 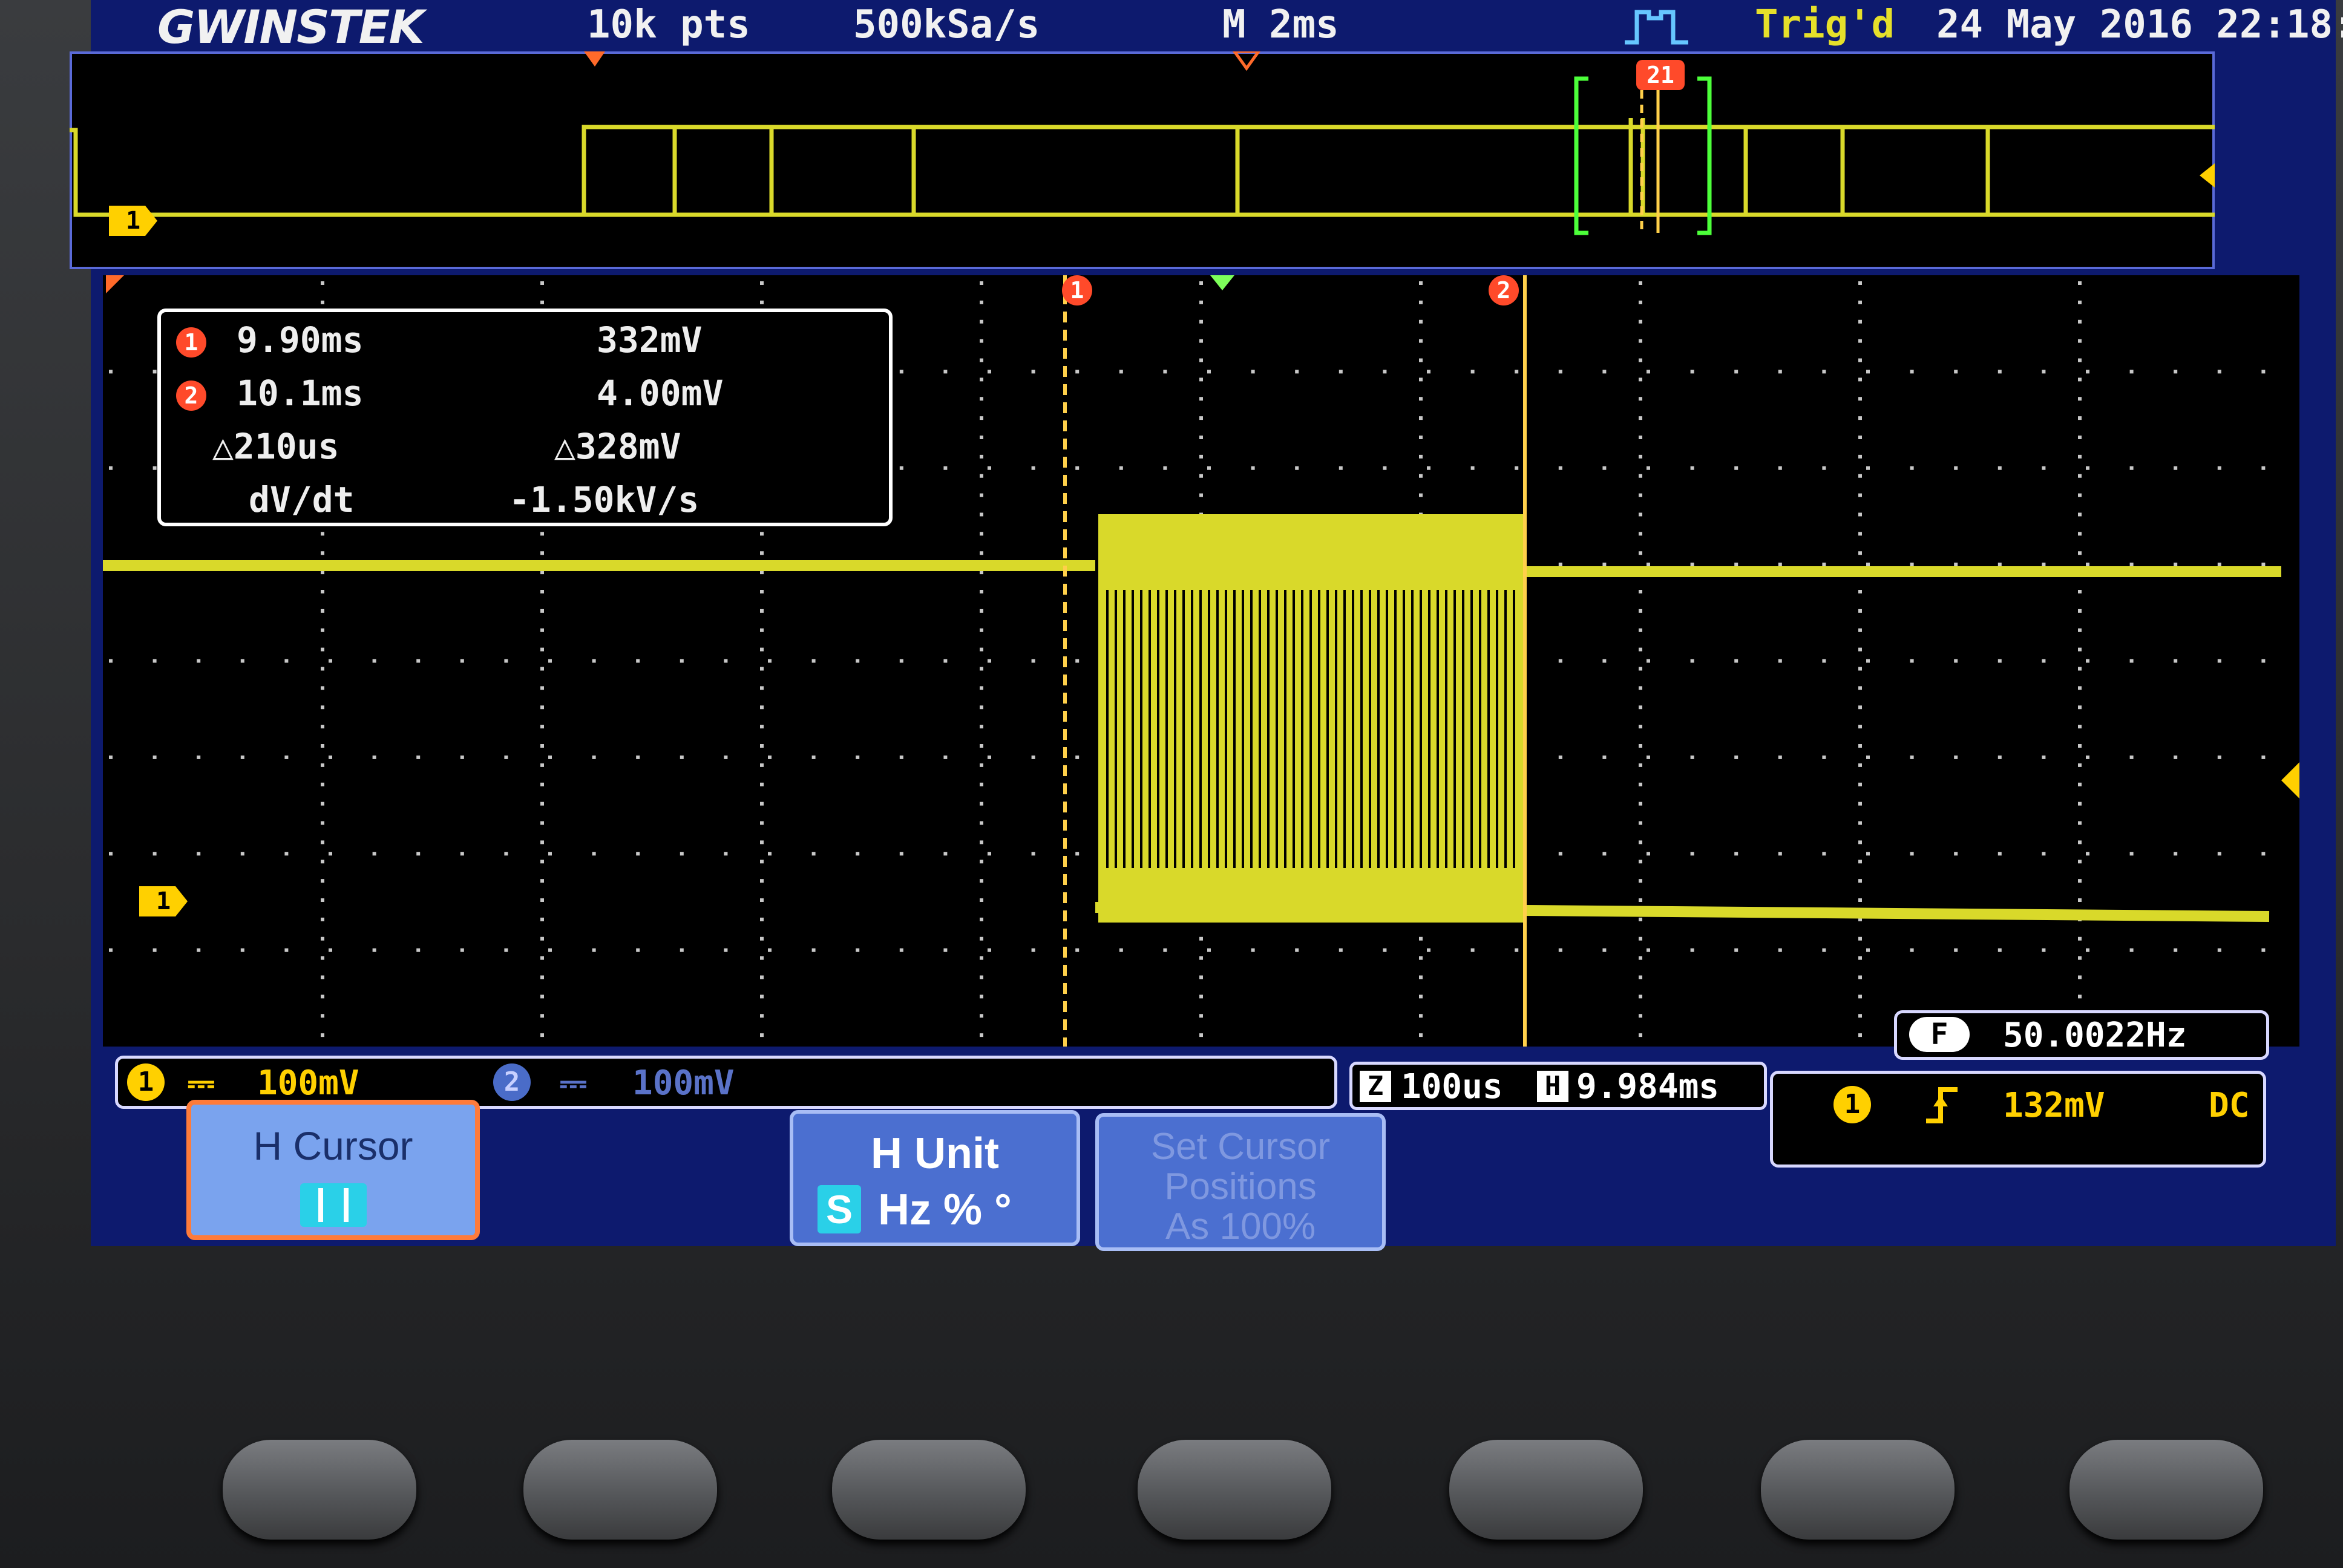 What do you see at coordinates (308, 1083) in the screenshot?
I see `channel-1-scale: 100mV` at bounding box center [308, 1083].